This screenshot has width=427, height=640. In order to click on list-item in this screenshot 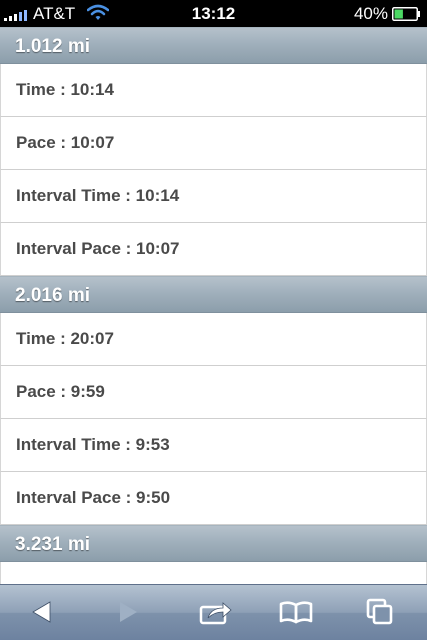, I will do `click(213, 573)`.